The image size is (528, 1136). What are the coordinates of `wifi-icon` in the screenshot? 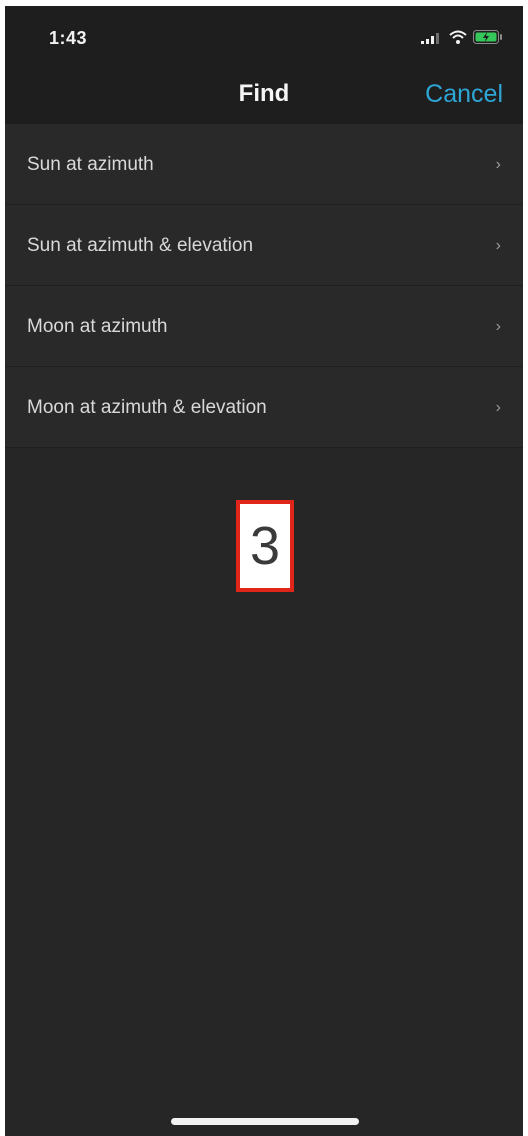 It's located at (458, 39).